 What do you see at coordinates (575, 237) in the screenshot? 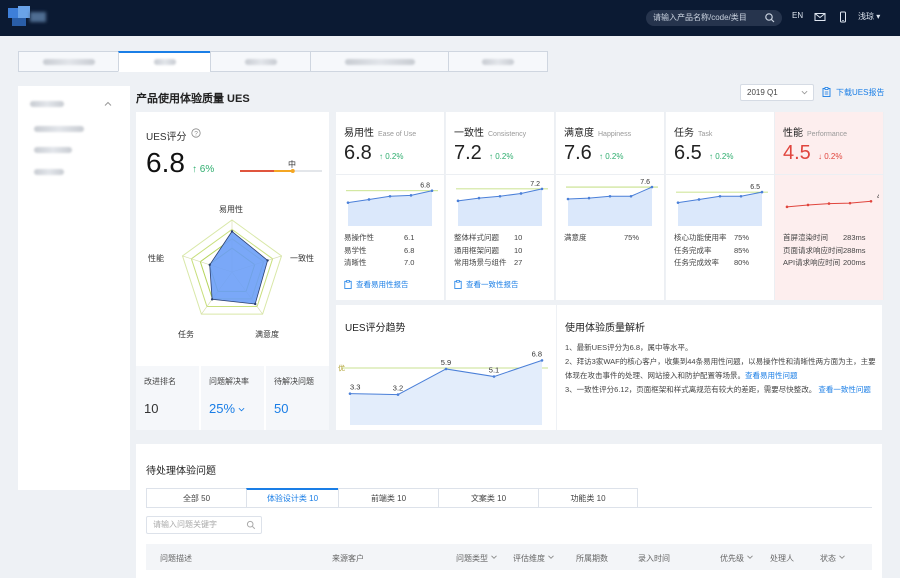
I see `detail-key: 满意度` at bounding box center [575, 237].